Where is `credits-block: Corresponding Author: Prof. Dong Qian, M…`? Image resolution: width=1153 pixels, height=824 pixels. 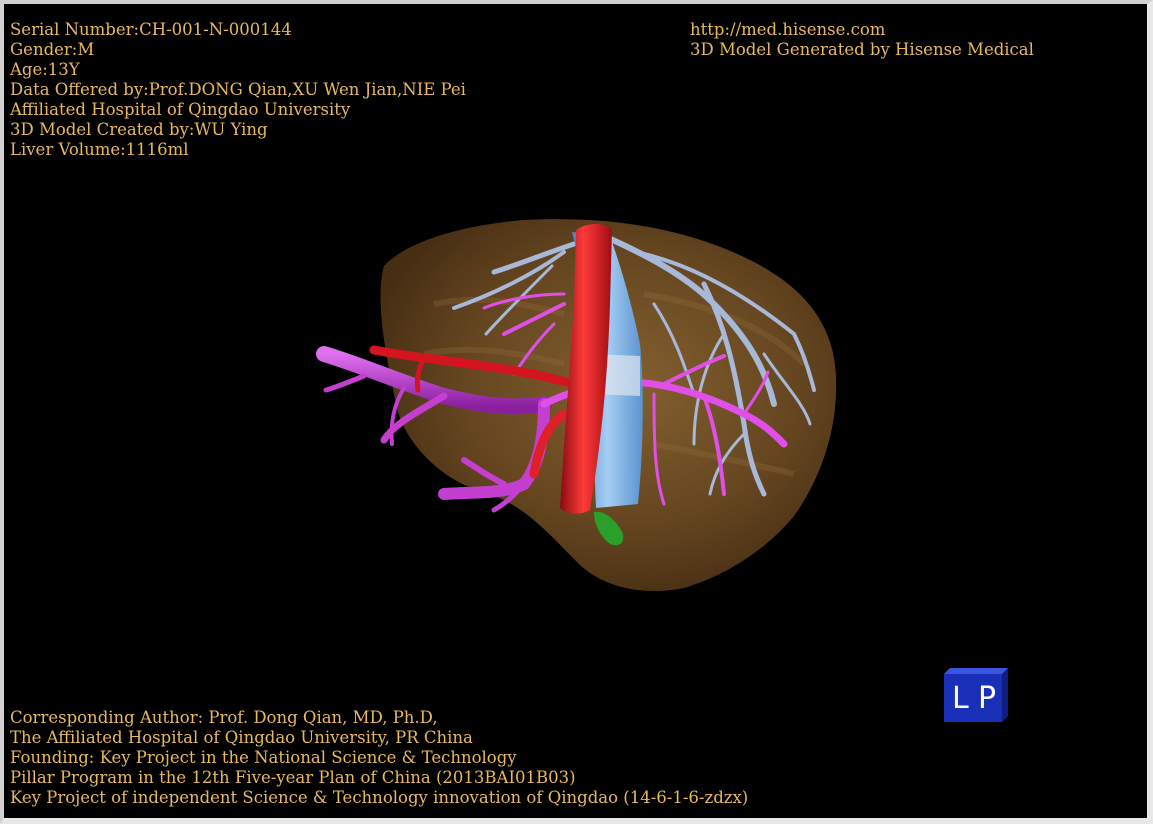
credits-block: Corresponding Author: Prof. Dong Qian, M… is located at coordinates (379, 758).